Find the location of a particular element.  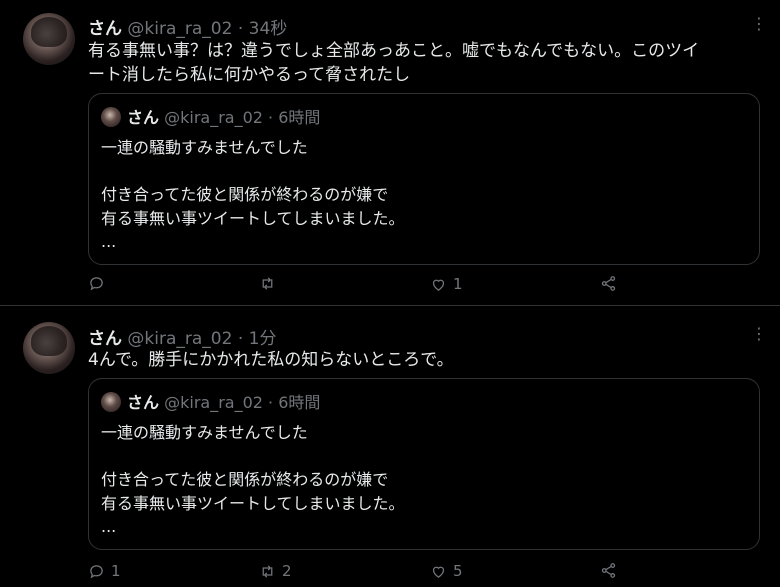

action-bar: 1 2 5 is located at coordinates (368, 573).